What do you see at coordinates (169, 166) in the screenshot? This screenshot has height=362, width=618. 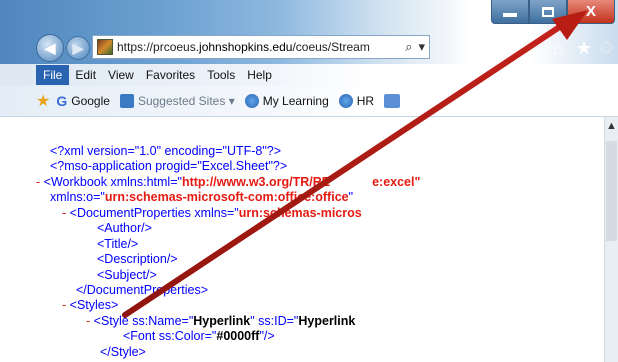 I see `mso-application-line: <?mso-application progid="Excel.Sheet"?>` at bounding box center [169, 166].